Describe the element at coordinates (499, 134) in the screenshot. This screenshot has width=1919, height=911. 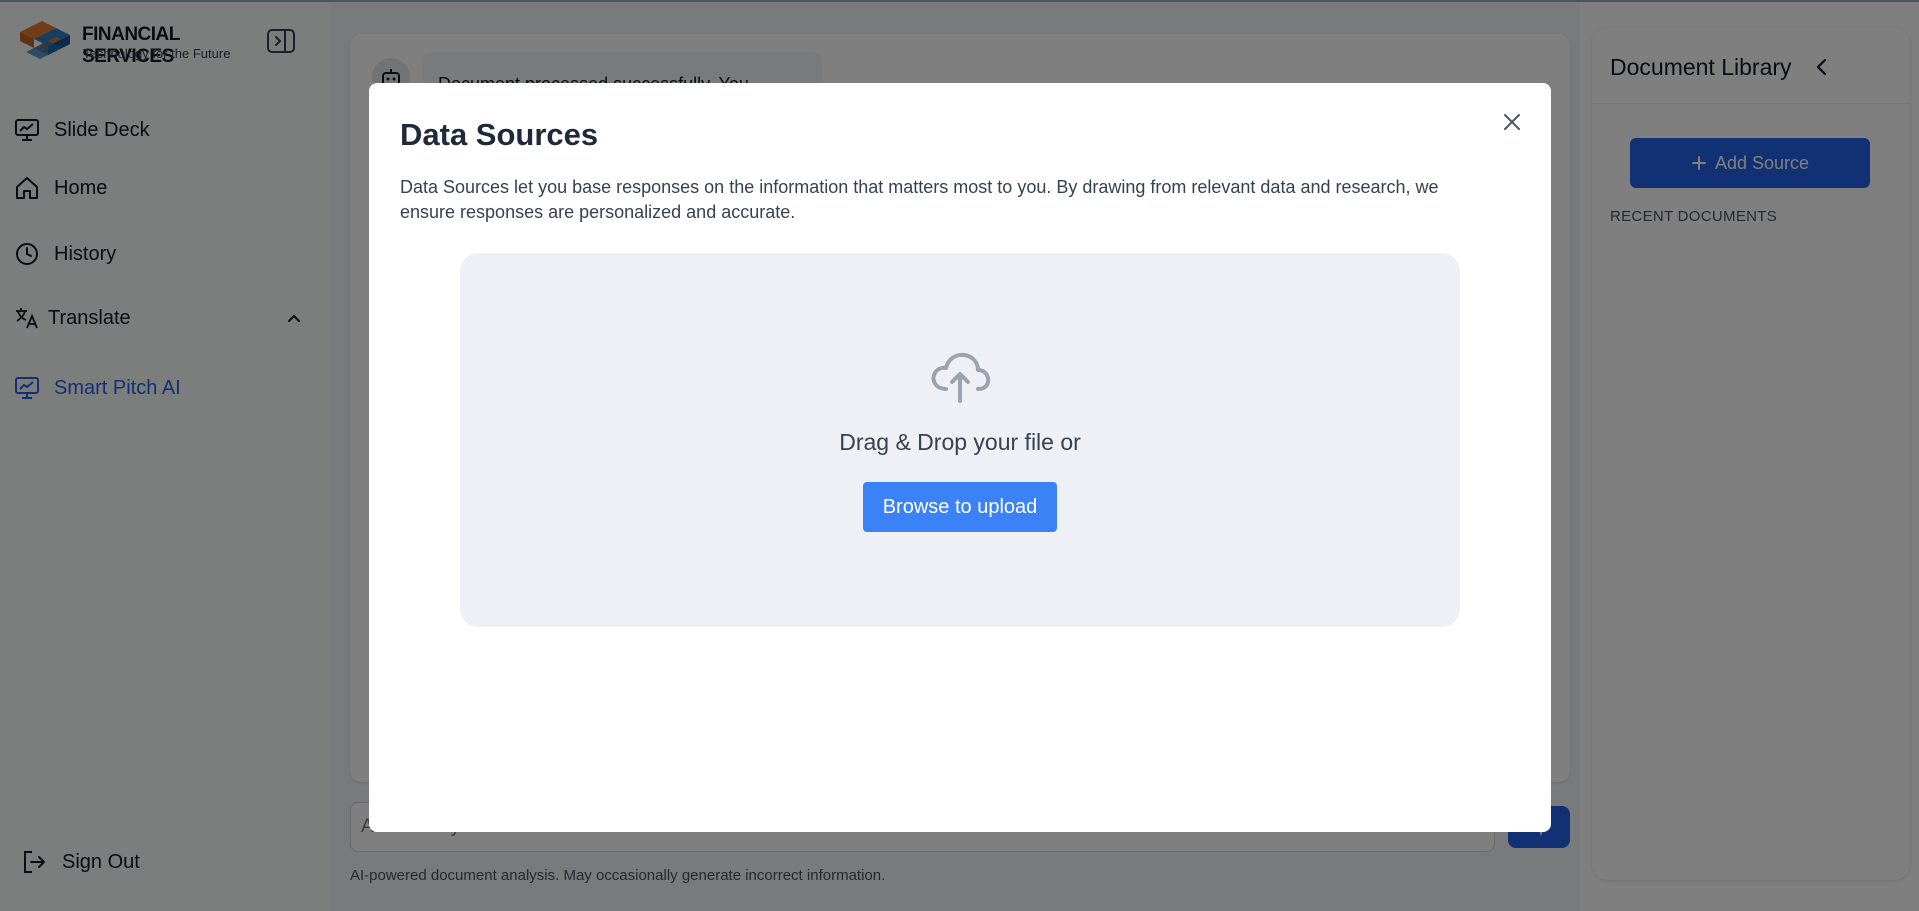
I see `modal-title: Data Sources` at that location.